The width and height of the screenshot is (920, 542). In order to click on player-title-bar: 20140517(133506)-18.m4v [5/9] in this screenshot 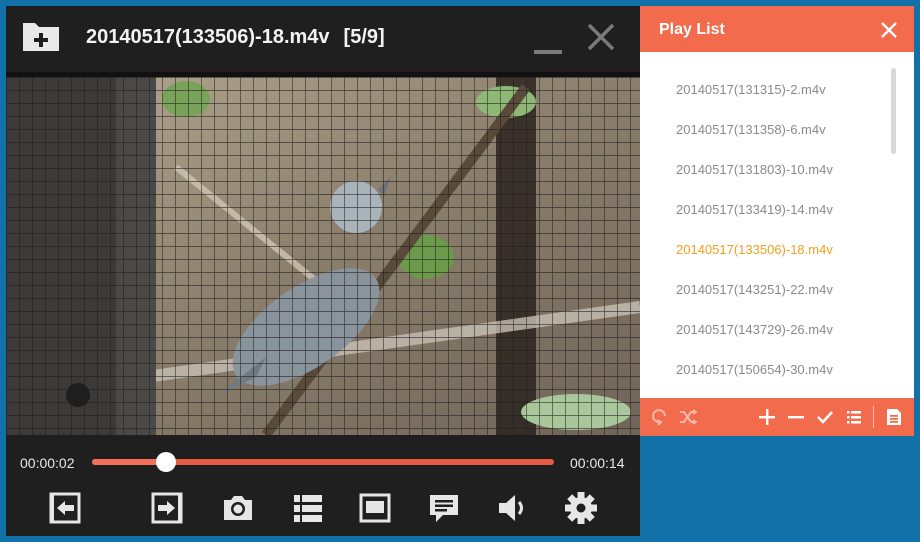, I will do `click(323, 39)`.